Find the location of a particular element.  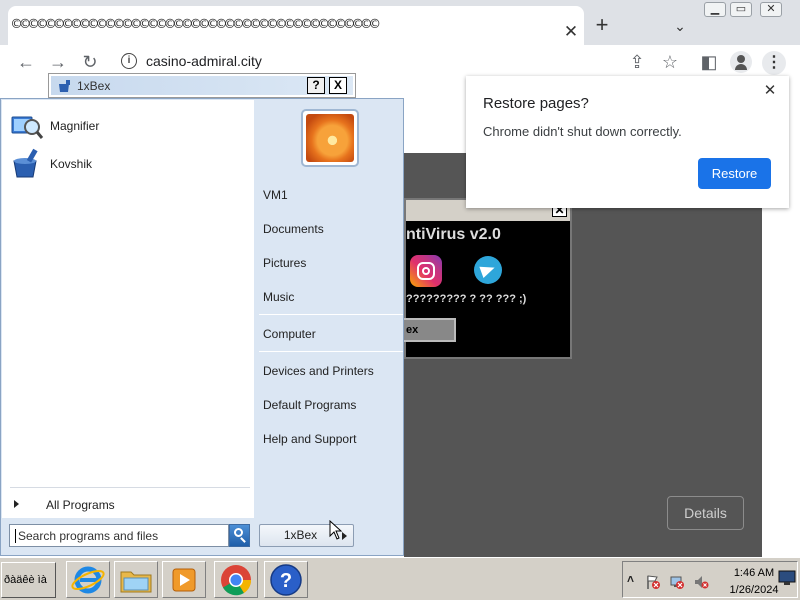

bex-window-bar: 1xBex ? X is located at coordinates (202, 85).